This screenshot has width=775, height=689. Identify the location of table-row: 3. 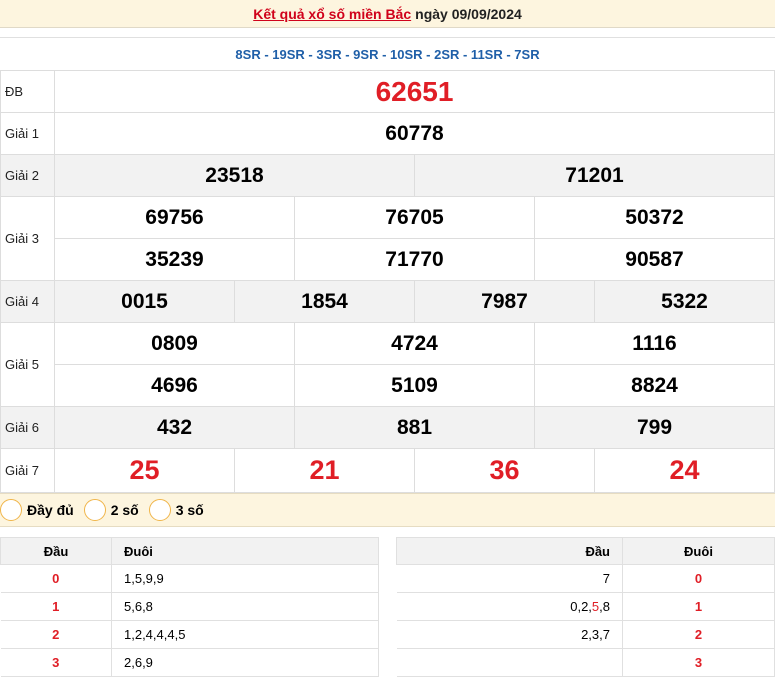
(585, 662).